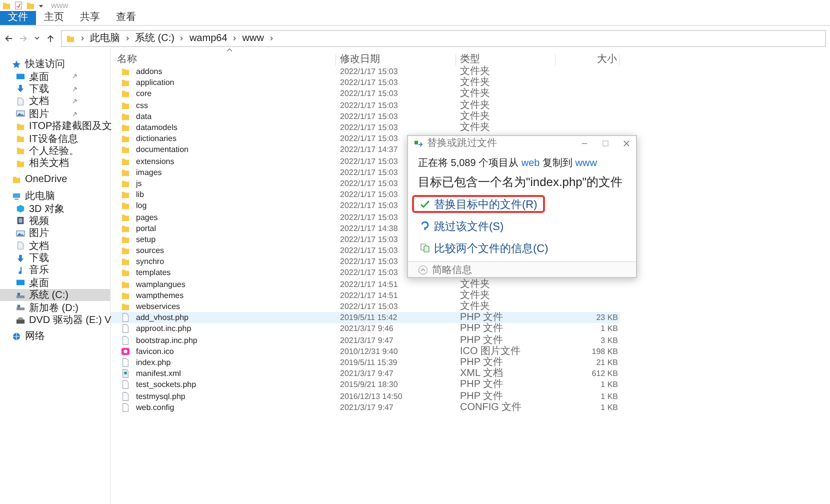 This screenshot has width=830, height=504. I want to click on modified-date: 2016/12/13 14:50, so click(371, 396).